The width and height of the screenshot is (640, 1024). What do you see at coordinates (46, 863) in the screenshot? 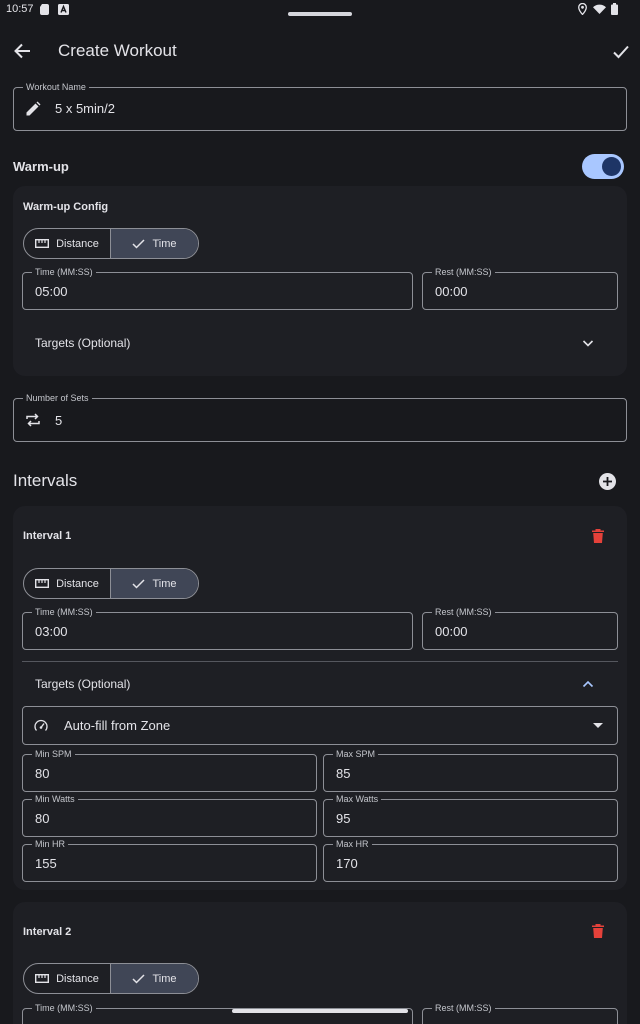
I see `min-hr-input: 155` at bounding box center [46, 863].